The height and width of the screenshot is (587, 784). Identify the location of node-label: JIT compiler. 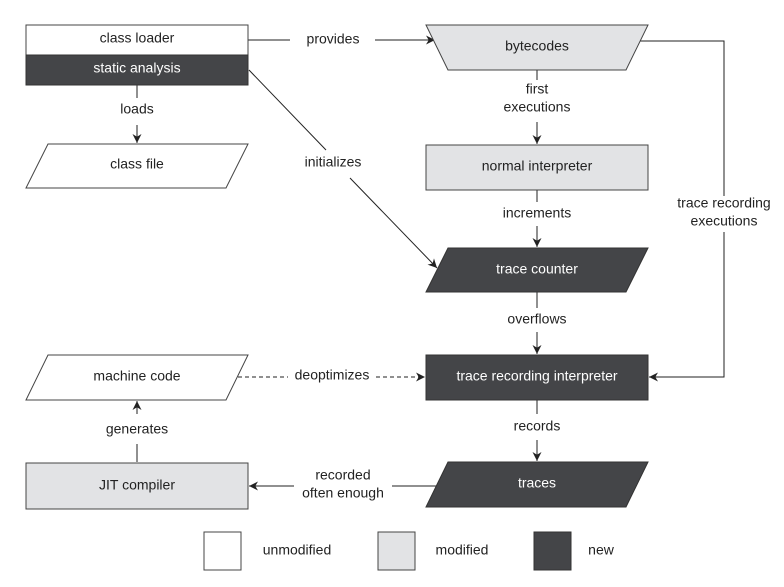
(137, 485).